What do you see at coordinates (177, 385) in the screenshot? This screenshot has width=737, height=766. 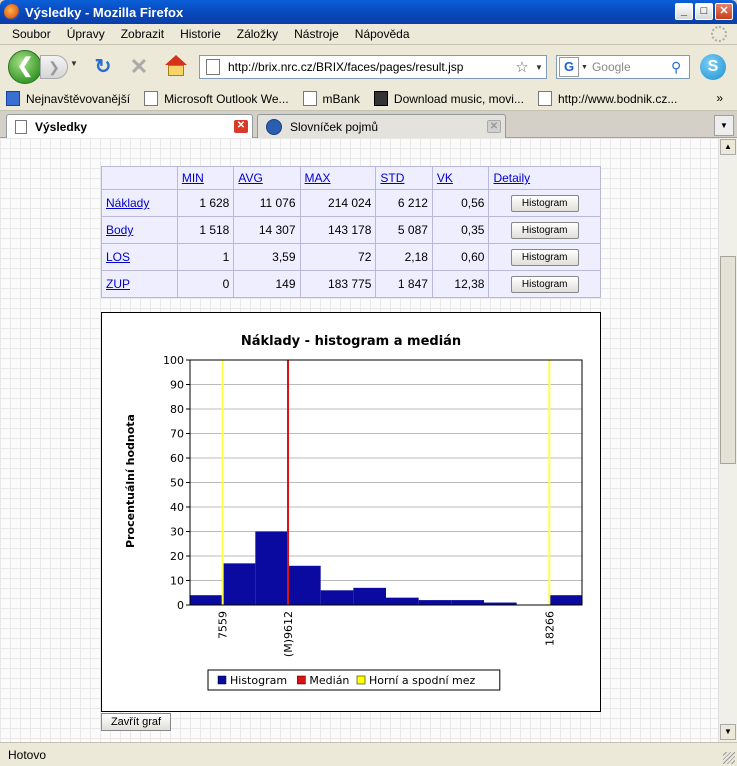 I see `y-tick-label: 90` at bounding box center [177, 385].